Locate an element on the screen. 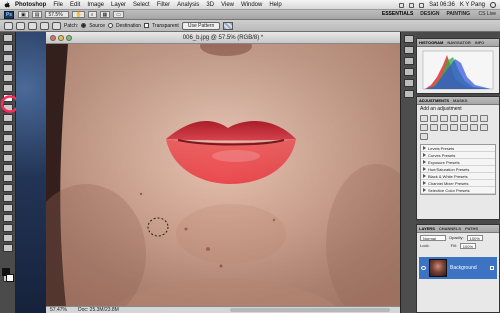  black-white-icon is located at coordinates (424, 127).